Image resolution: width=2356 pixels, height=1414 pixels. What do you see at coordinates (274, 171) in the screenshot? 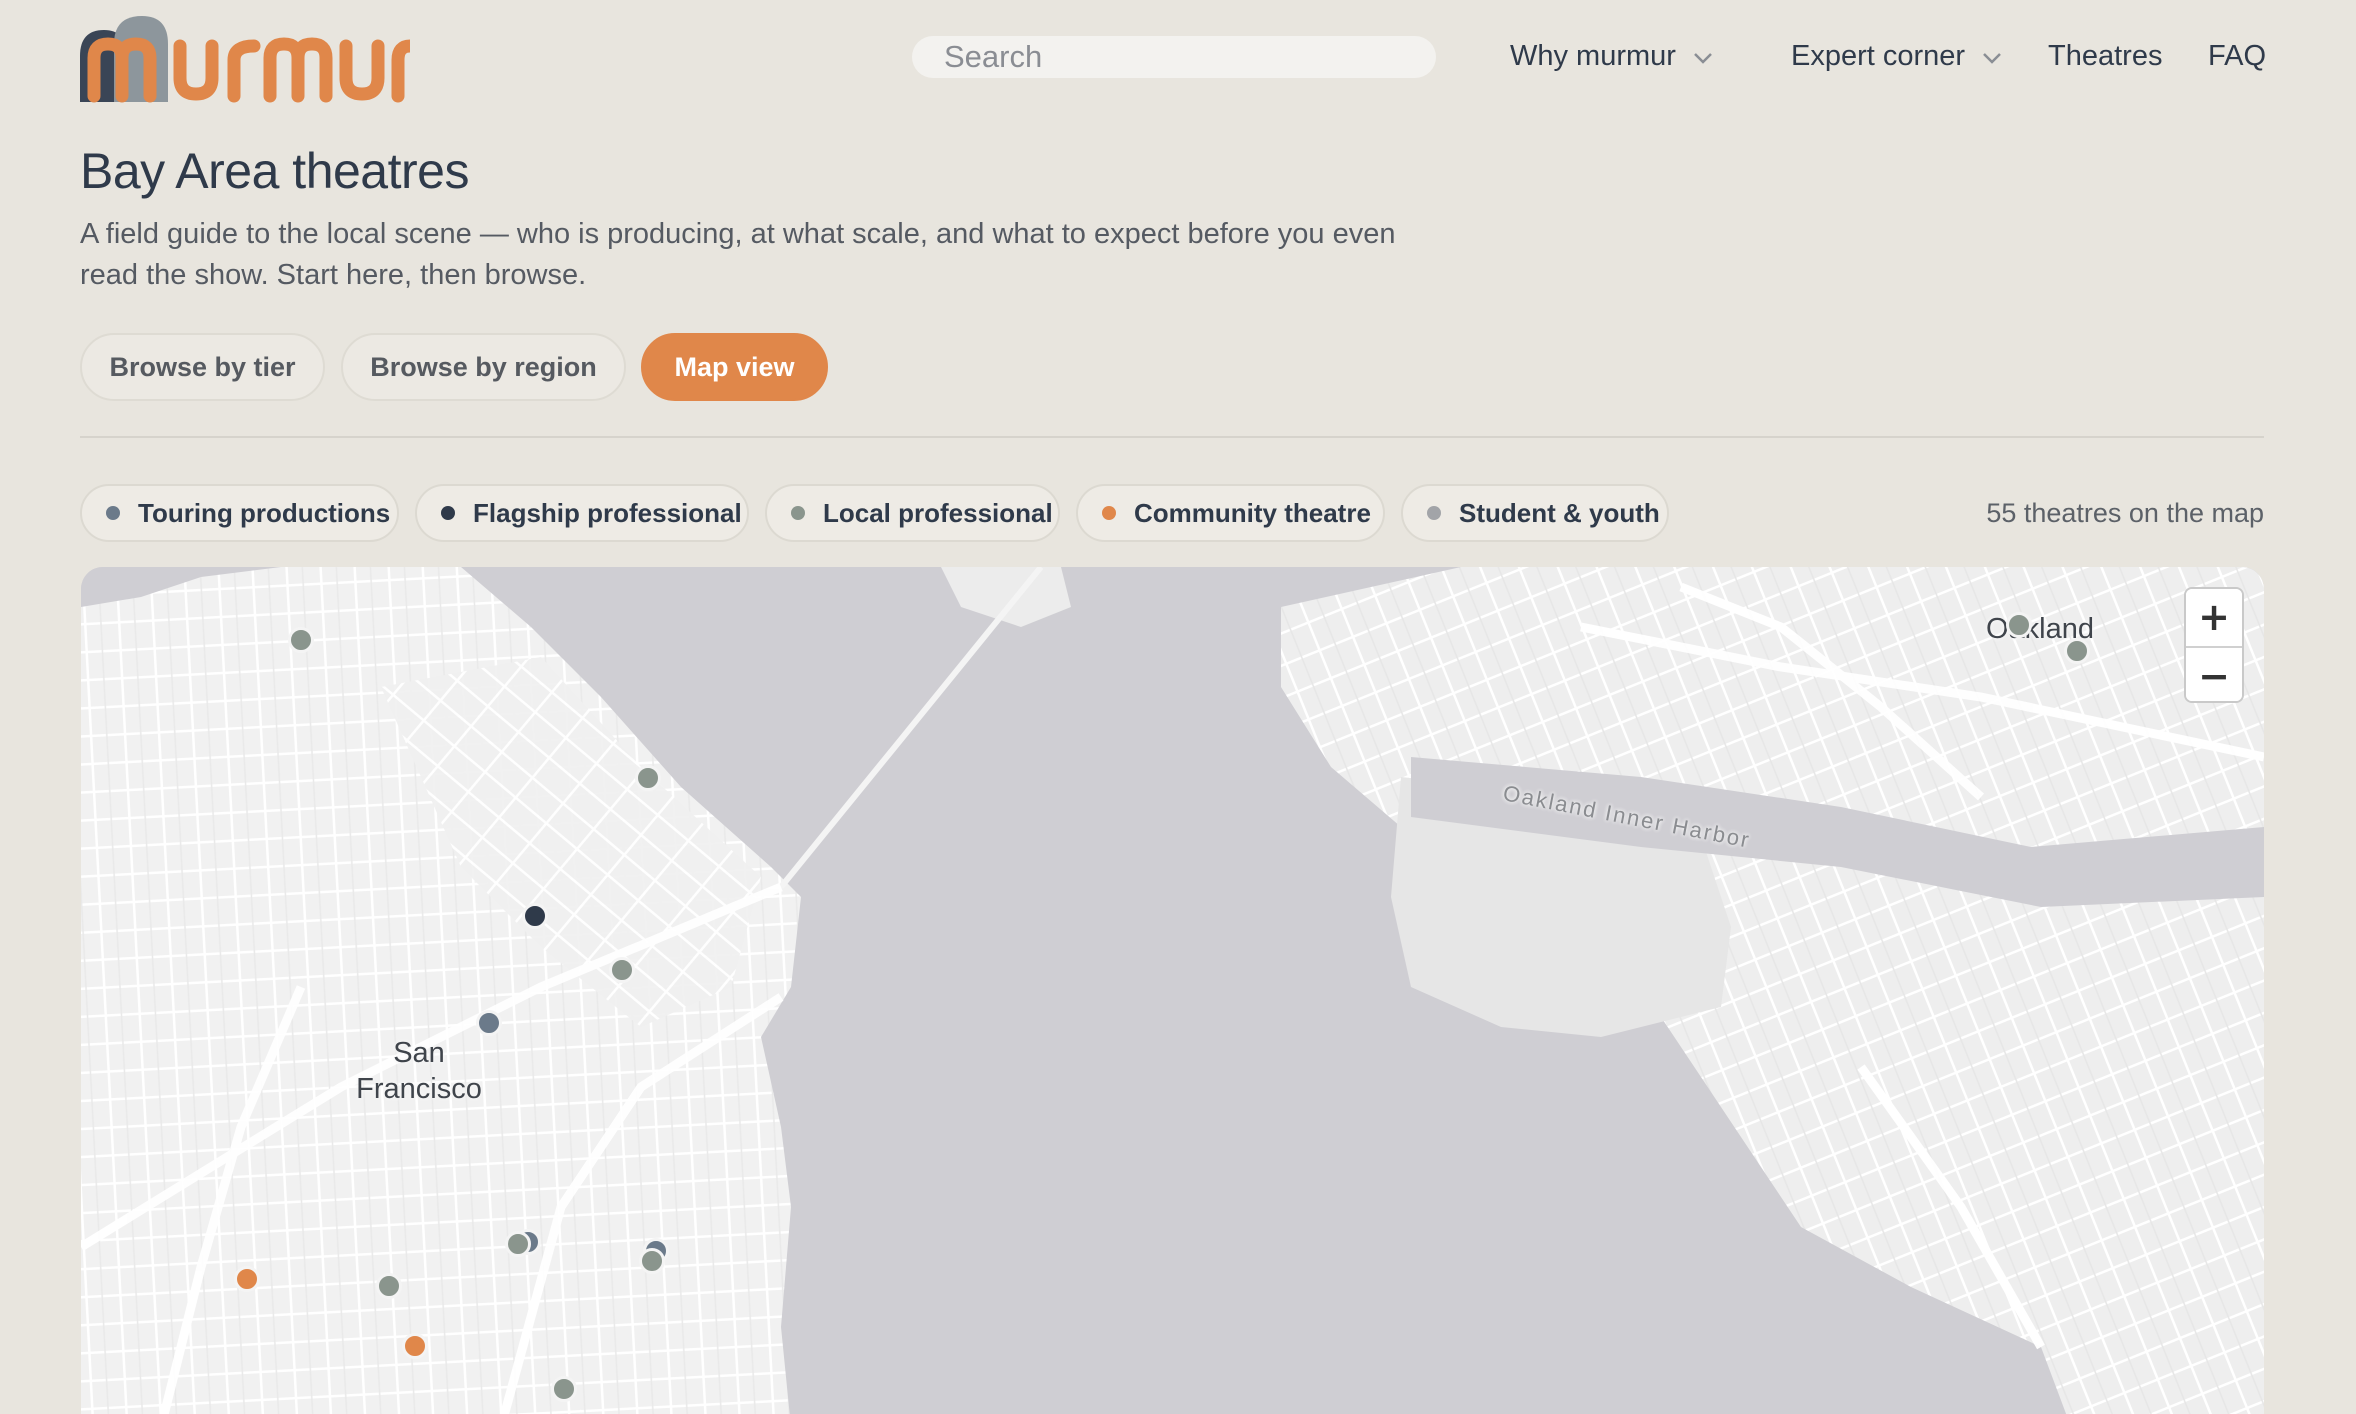
I see `page-title: Bay Area theatres` at bounding box center [274, 171].